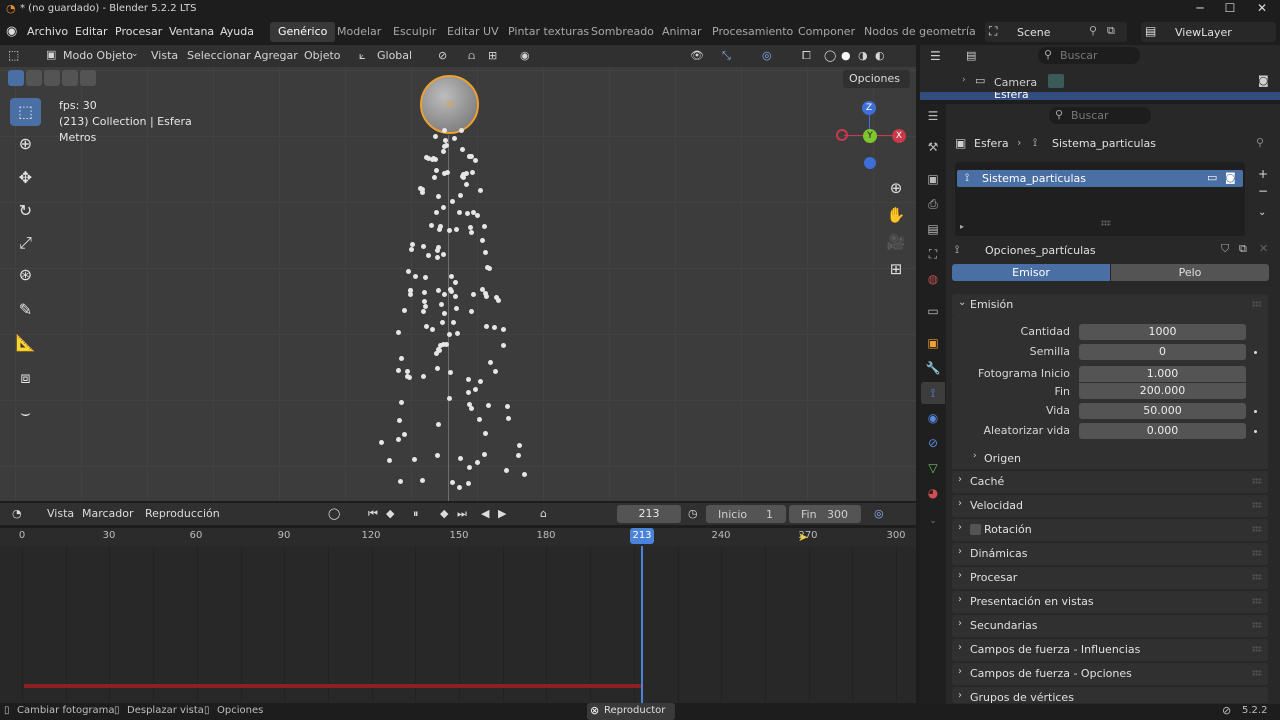  I want to click on display-mode-icon: ▤, so click(971, 55).